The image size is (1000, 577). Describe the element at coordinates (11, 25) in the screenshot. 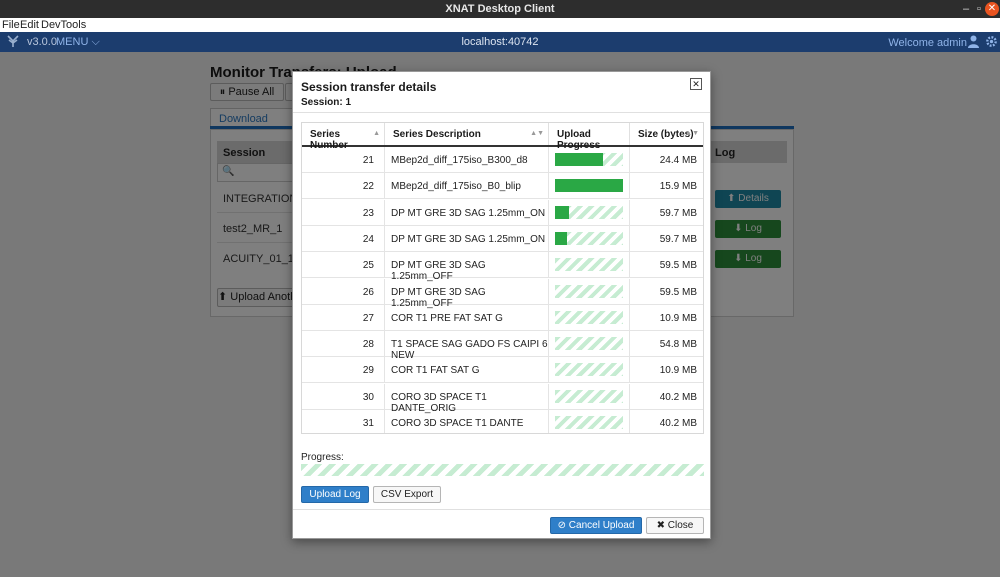

I see `menu-file: File` at that location.